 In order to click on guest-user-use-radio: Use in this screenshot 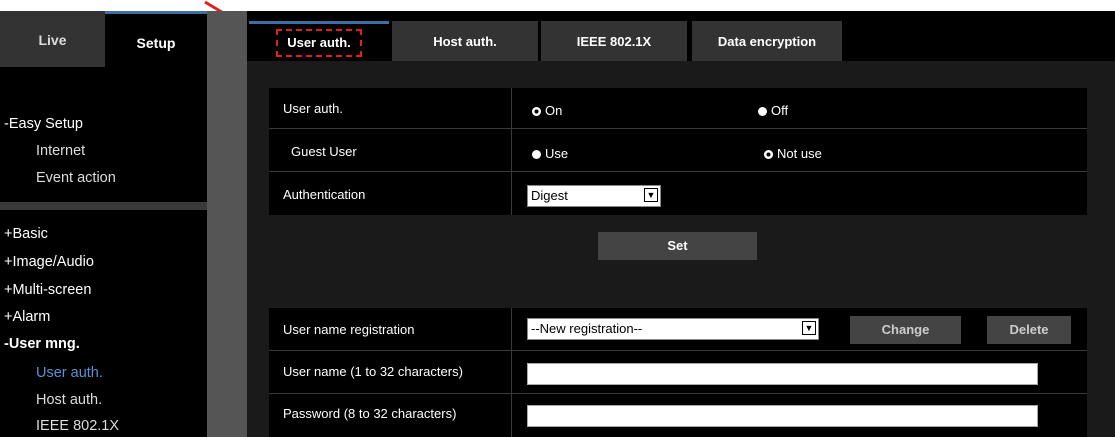, I will do `click(550, 153)`.